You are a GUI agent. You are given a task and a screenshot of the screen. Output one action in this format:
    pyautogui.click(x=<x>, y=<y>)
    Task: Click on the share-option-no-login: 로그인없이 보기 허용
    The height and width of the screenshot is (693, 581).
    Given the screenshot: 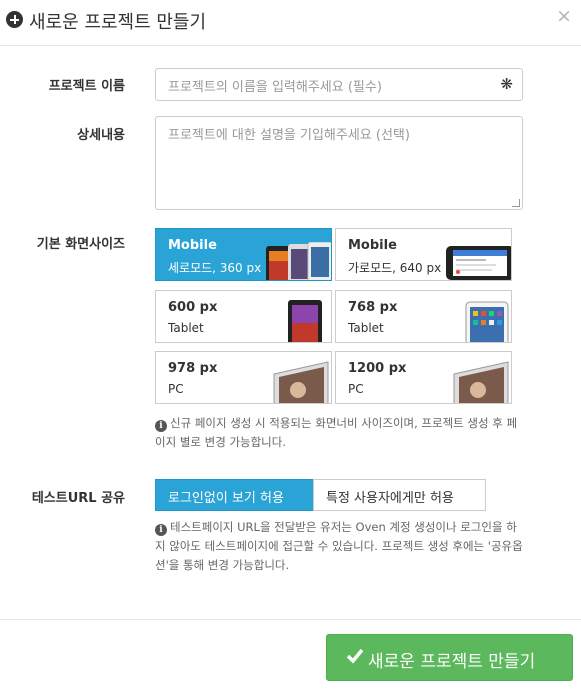 What is the action you would take?
    pyautogui.click(x=234, y=495)
    